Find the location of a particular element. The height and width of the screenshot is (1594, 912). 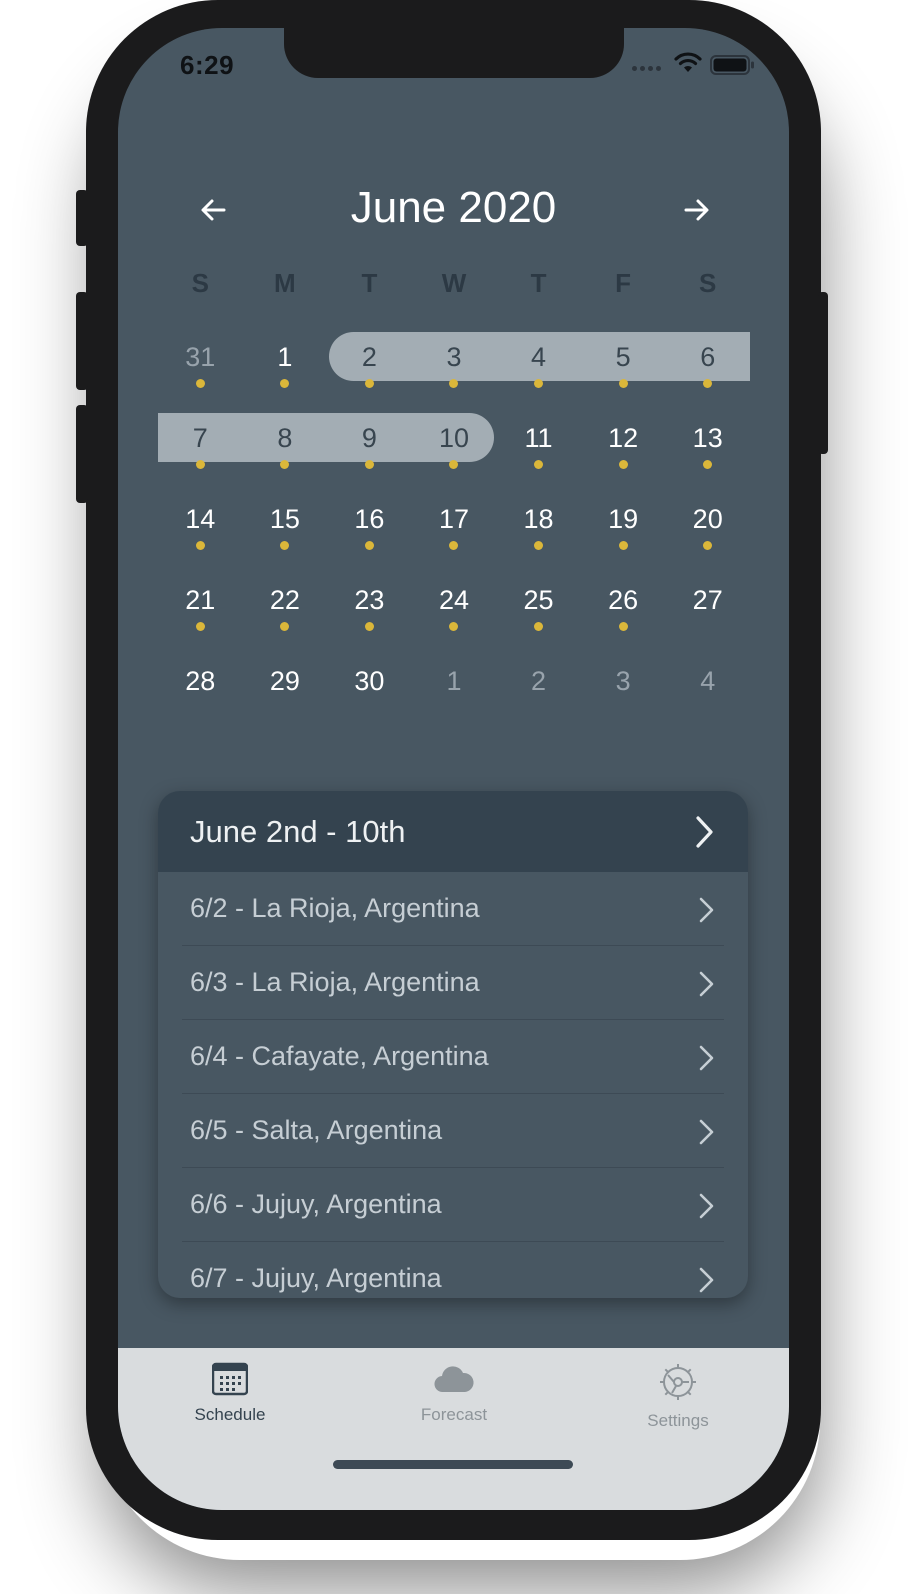

calendar-day: 8 is located at coordinates (285, 449).